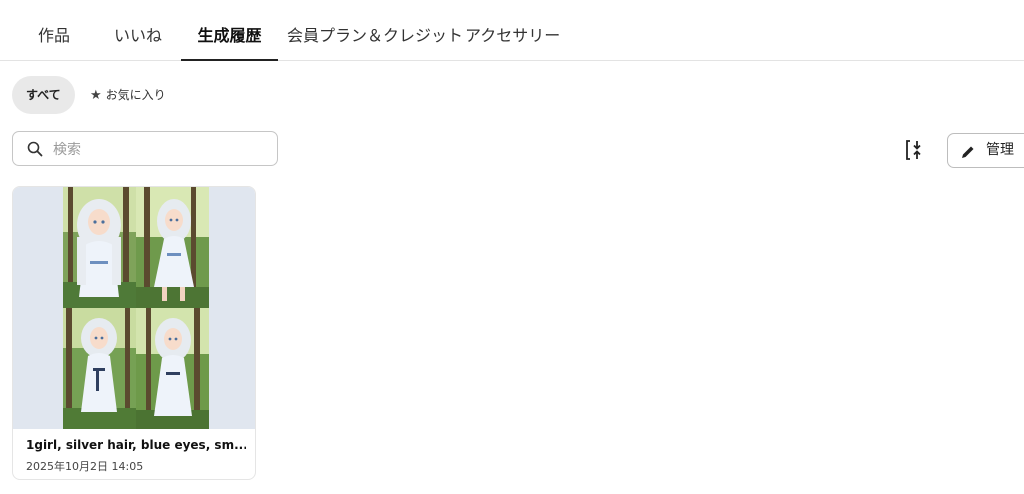  Describe the element at coordinates (513, 35) in the screenshot. I see `tab-label: アクセサリー` at that location.